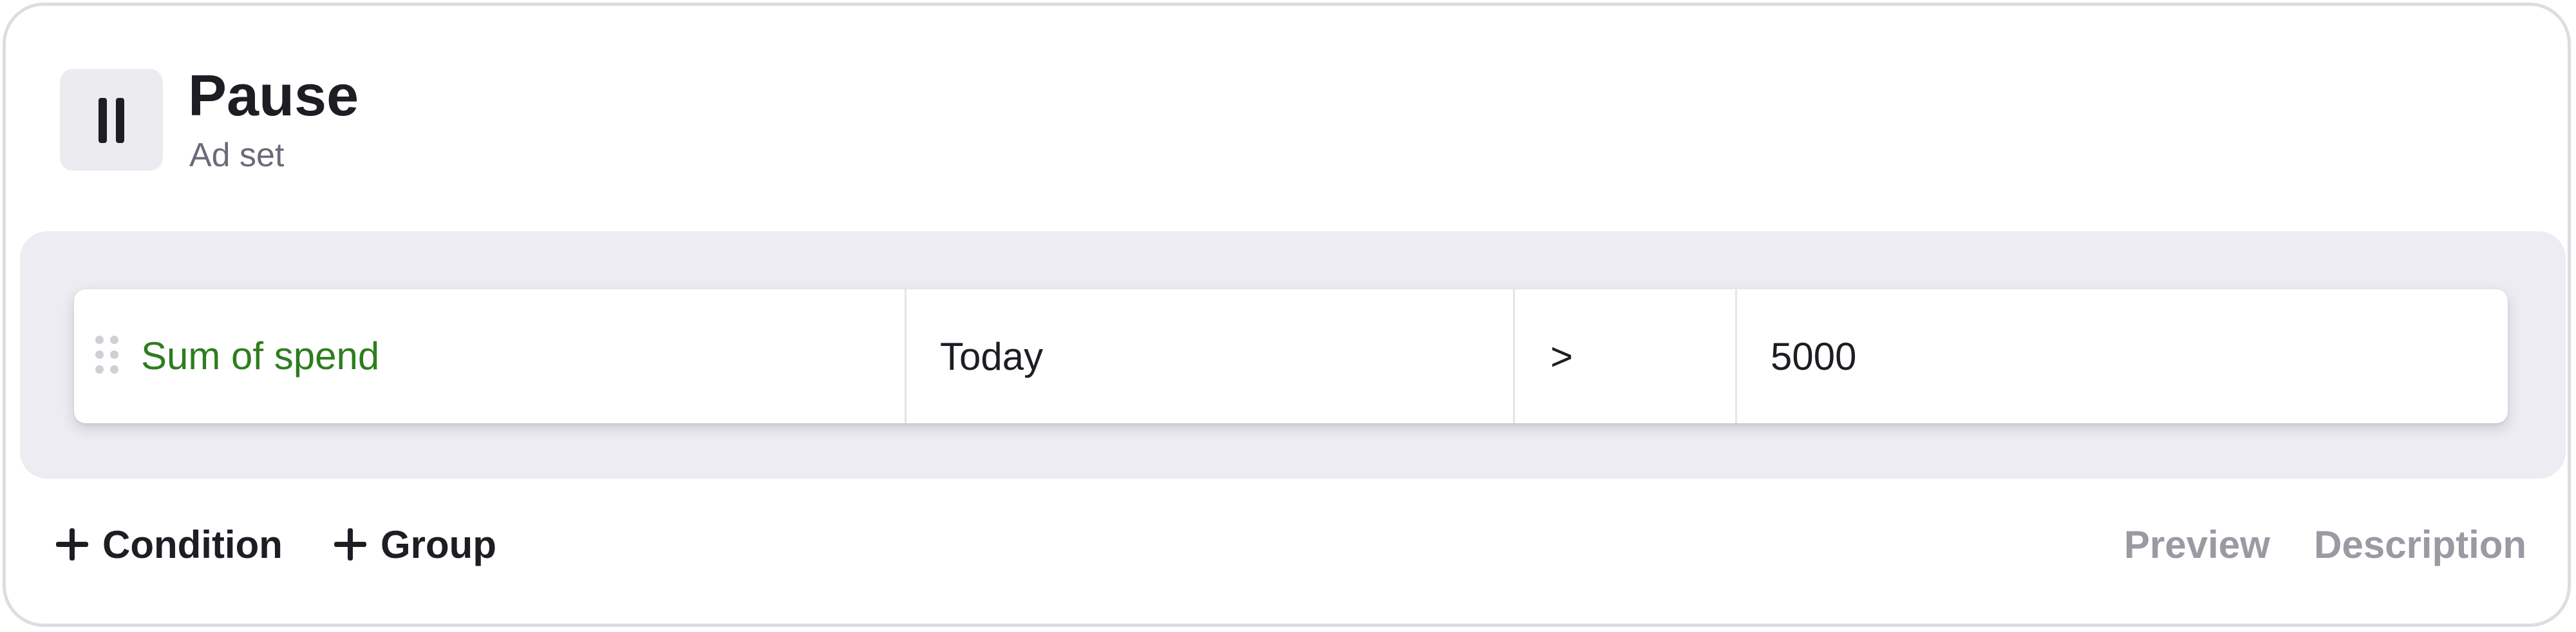  Describe the element at coordinates (2121, 356) in the screenshot. I see `value-input: 5000` at that location.